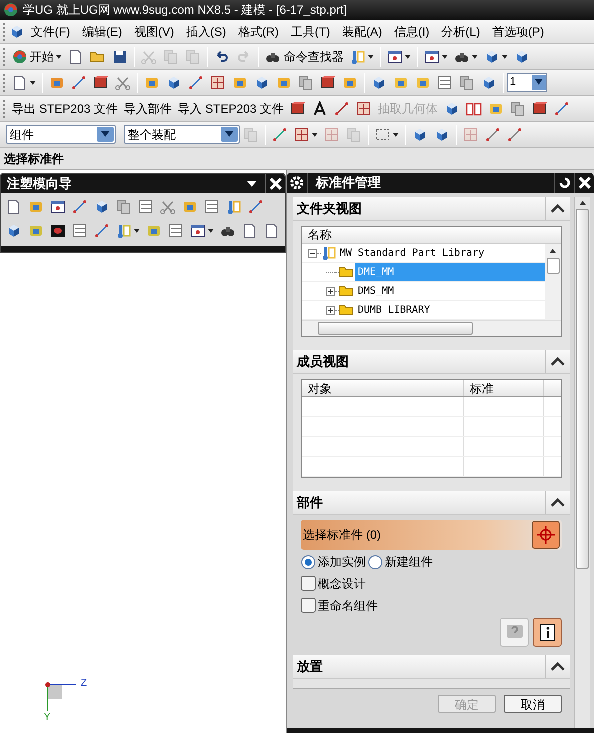 This screenshot has width=594, height=733. Describe the element at coordinates (431, 209) in the screenshot. I see `section-header: 文件夹视图` at that location.